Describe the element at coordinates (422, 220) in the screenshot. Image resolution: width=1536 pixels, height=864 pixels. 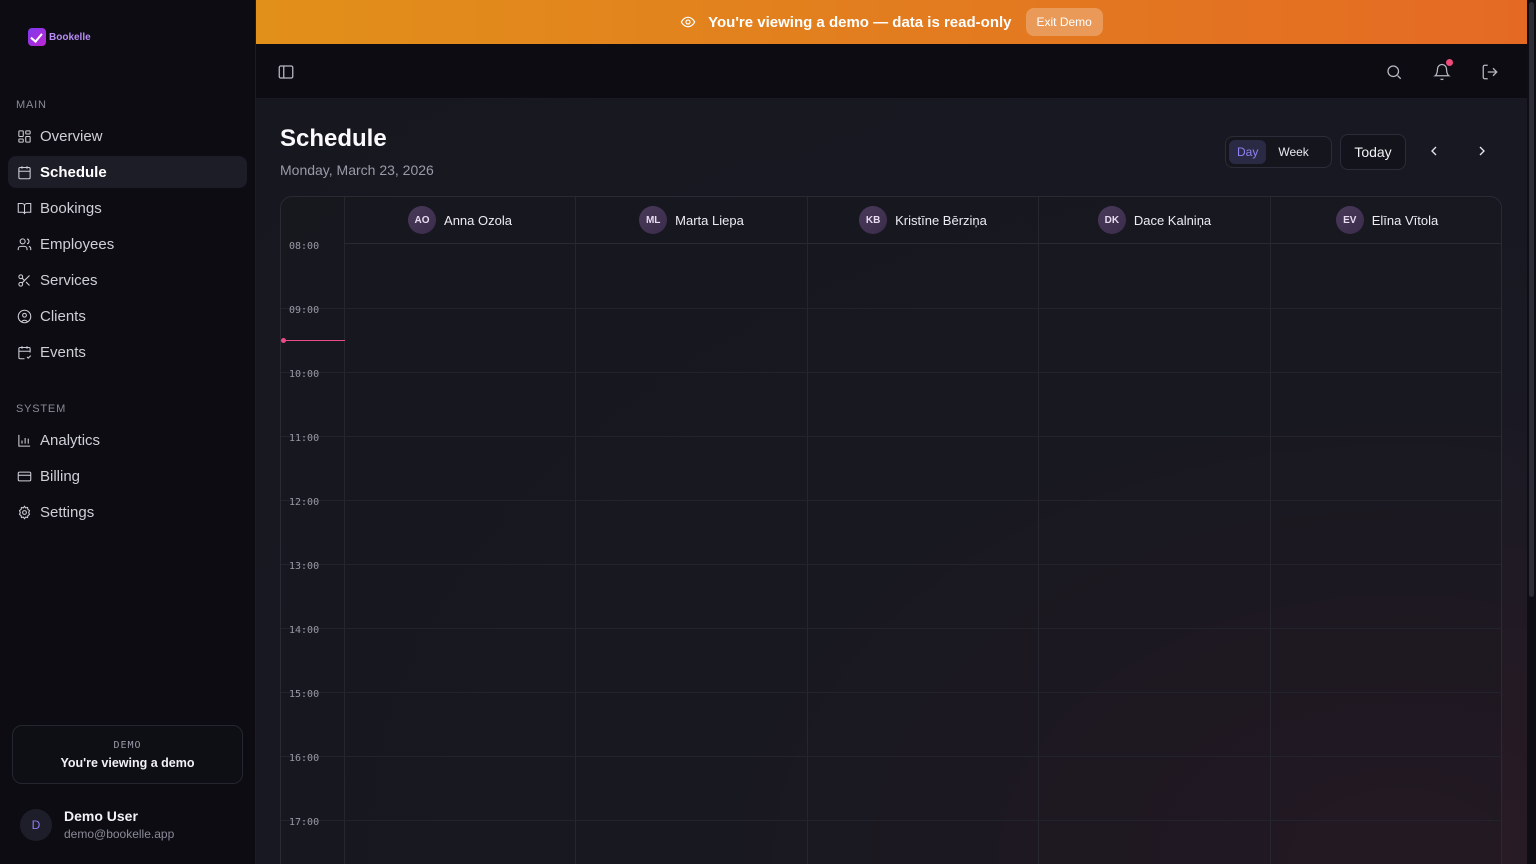
I see `employee-avatar: AO` at that location.